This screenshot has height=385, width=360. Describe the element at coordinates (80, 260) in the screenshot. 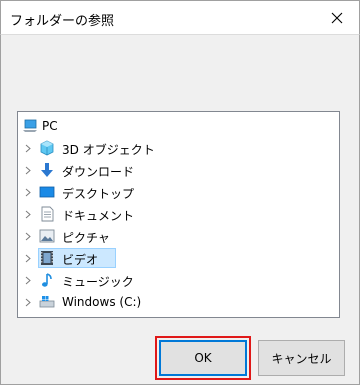

I see `tree-item-label: ビデオ` at that location.